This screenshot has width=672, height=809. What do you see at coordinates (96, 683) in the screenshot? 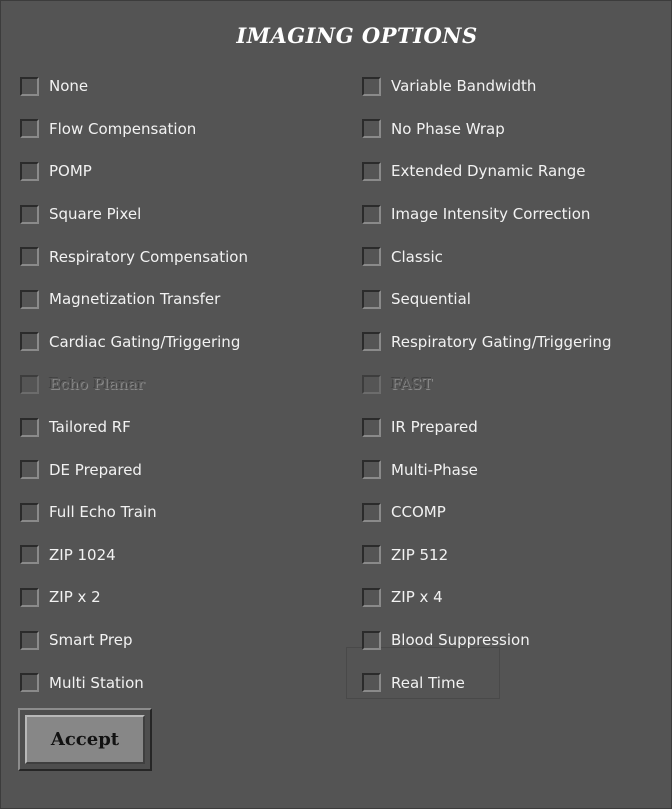
I see `option-label: Multi Station` at bounding box center [96, 683].